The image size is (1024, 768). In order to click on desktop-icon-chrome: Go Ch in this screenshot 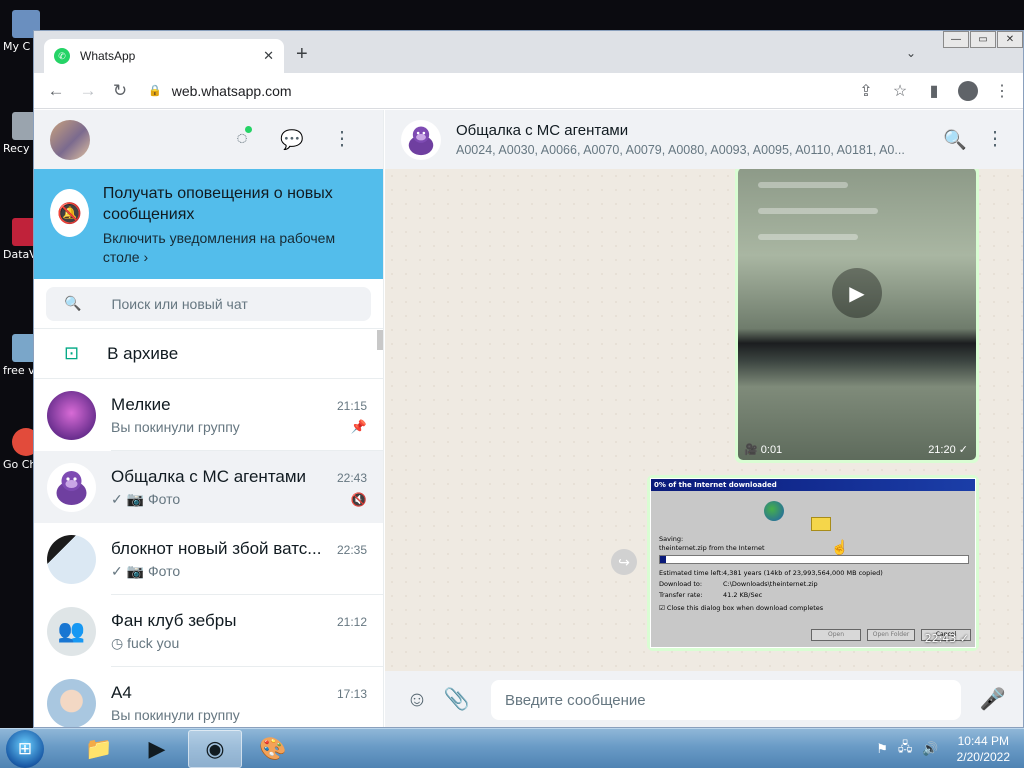, I will do `click(20, 449)`.